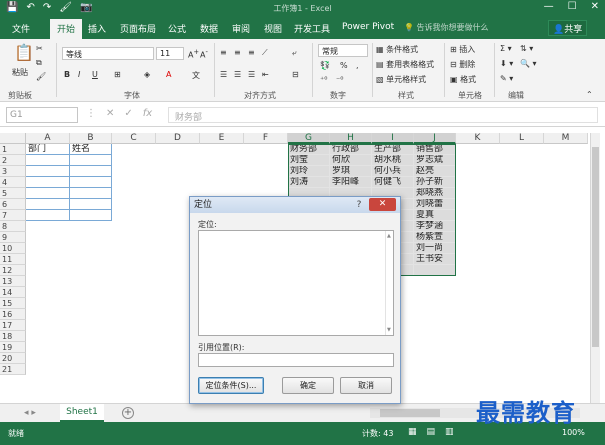  Describe the element at coordinates (506, 78) in the screenshot. I see `clear-icon: ✎ ▾` at that location.